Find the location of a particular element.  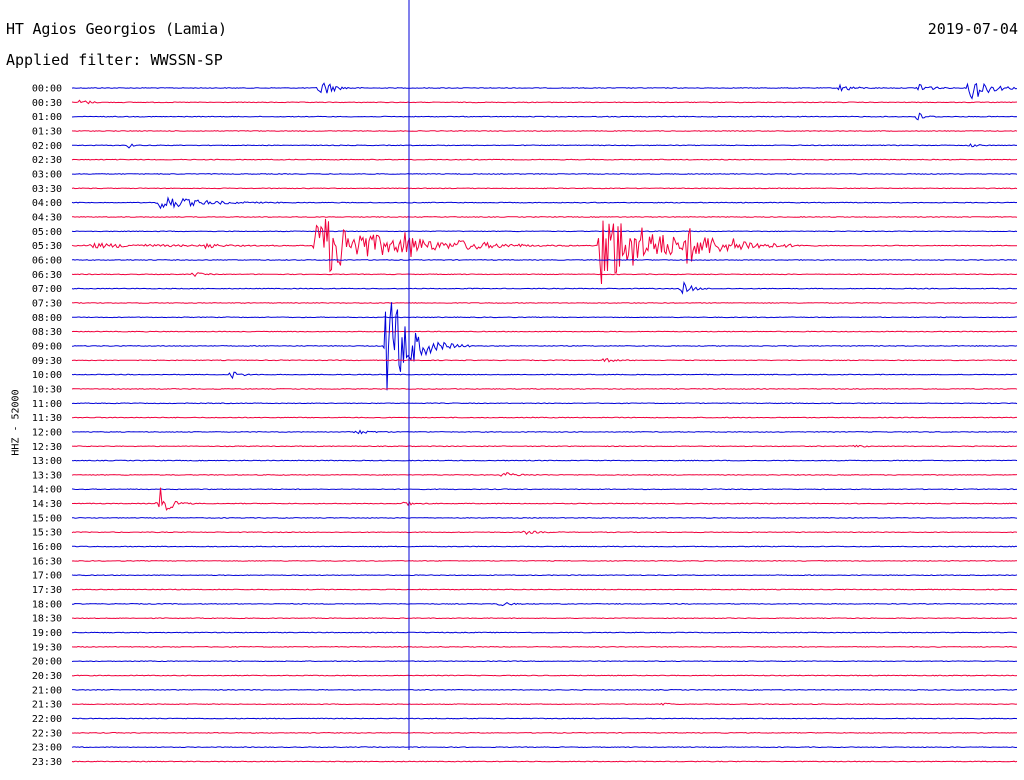

row-time-label: 09:30 is located at coordinates (47, 361).